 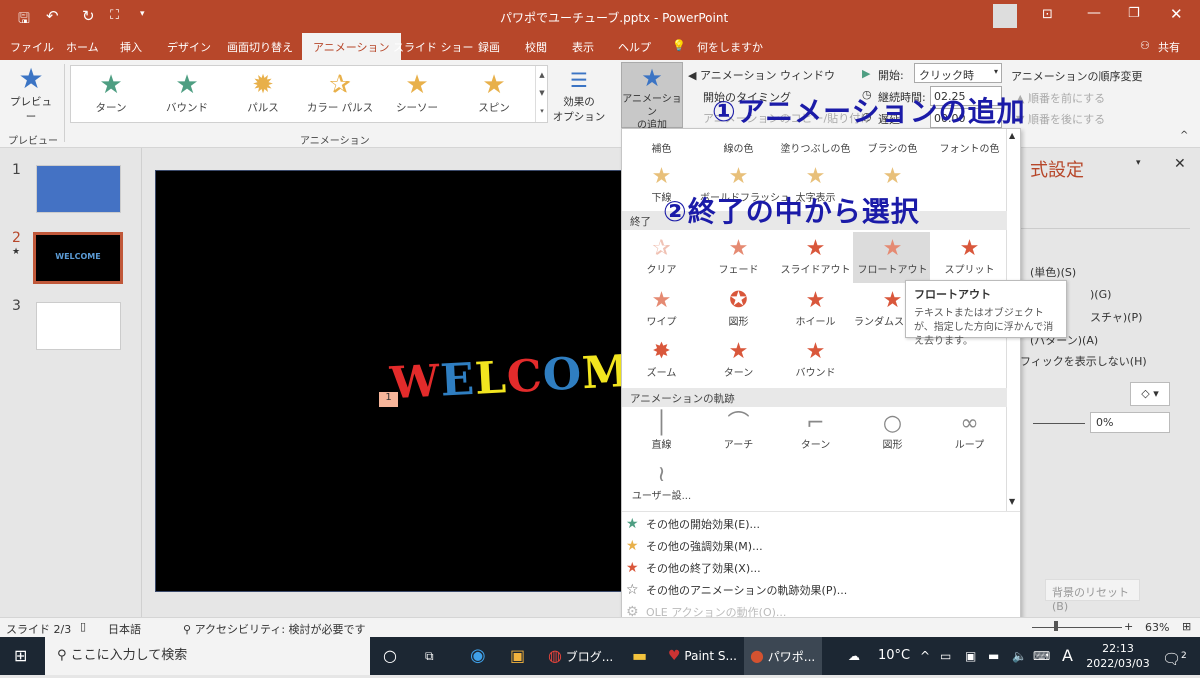 I want to click on exit-wipe: ★ ワイプ, so click(x=661, y=309).